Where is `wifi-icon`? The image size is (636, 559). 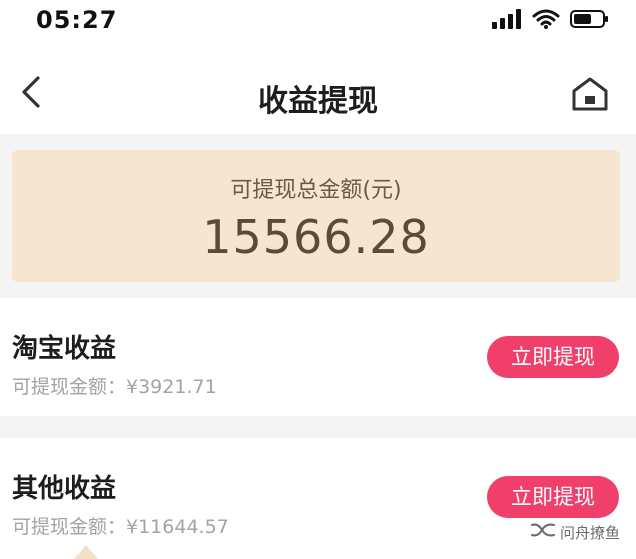
wifi-icon is located at coordinates (546, 21).